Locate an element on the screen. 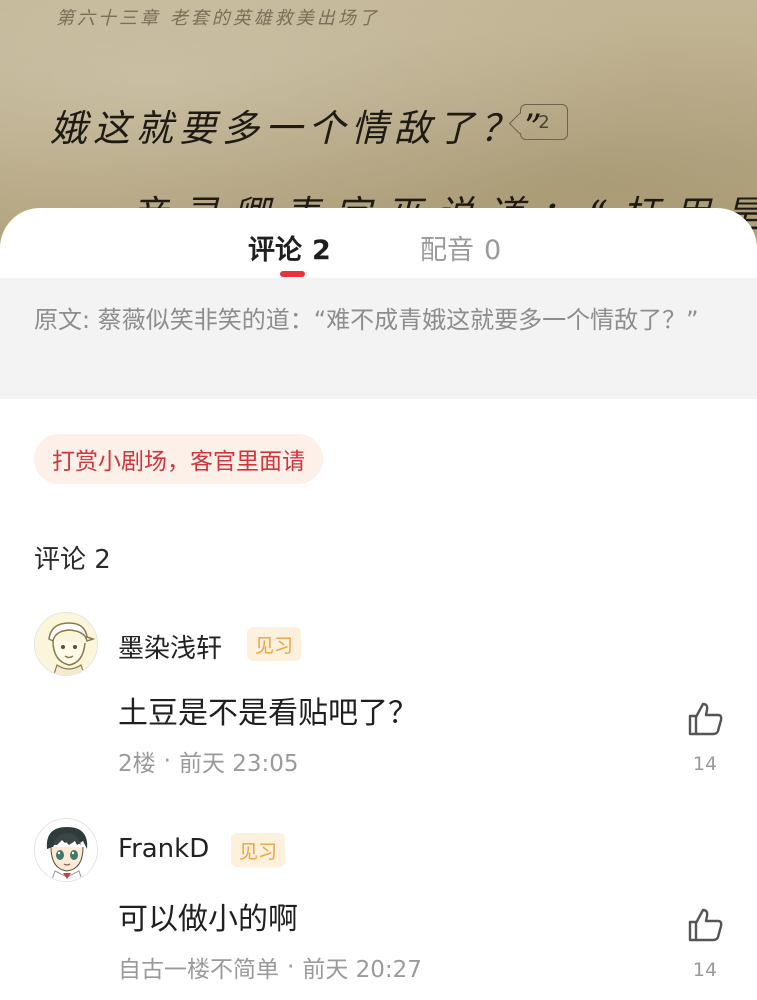  reward-theater-button: 打赏小剧场，客官里面请 is located at coordinates (178, 459).